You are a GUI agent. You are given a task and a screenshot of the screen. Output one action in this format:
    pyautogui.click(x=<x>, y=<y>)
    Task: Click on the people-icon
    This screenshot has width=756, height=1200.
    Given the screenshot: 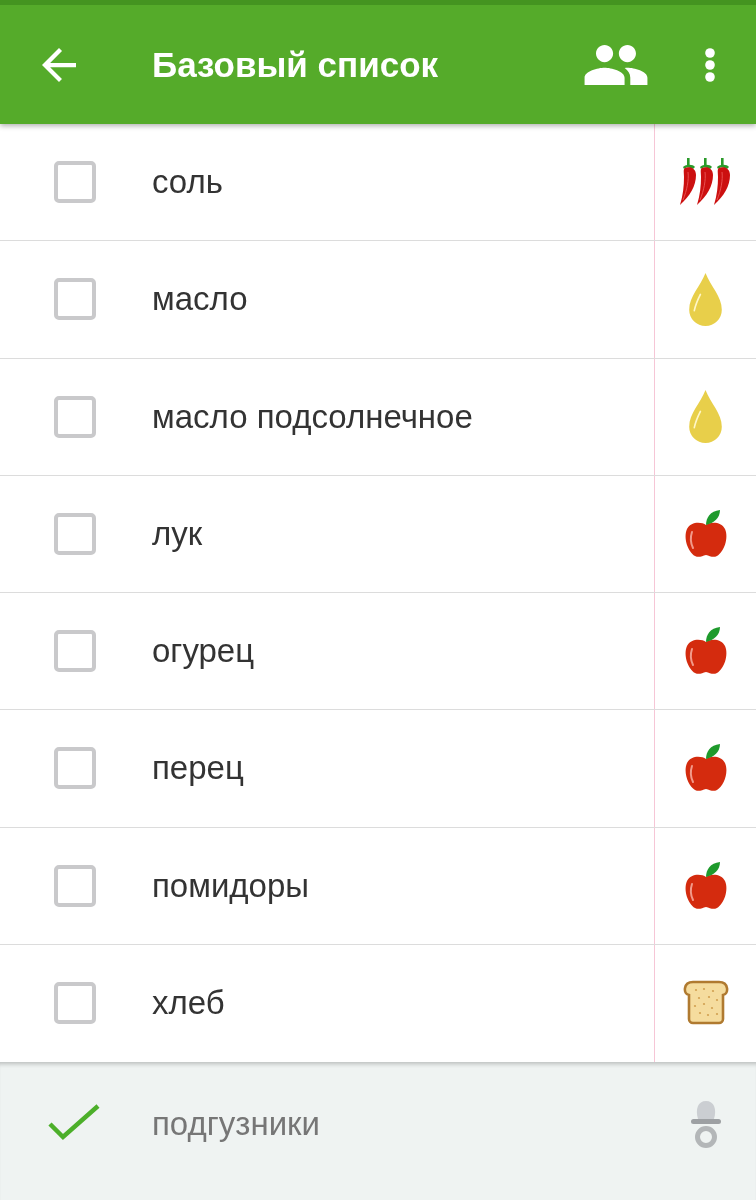 What is the action you would take?
    pyautogui.click(x=616, y=64)
    